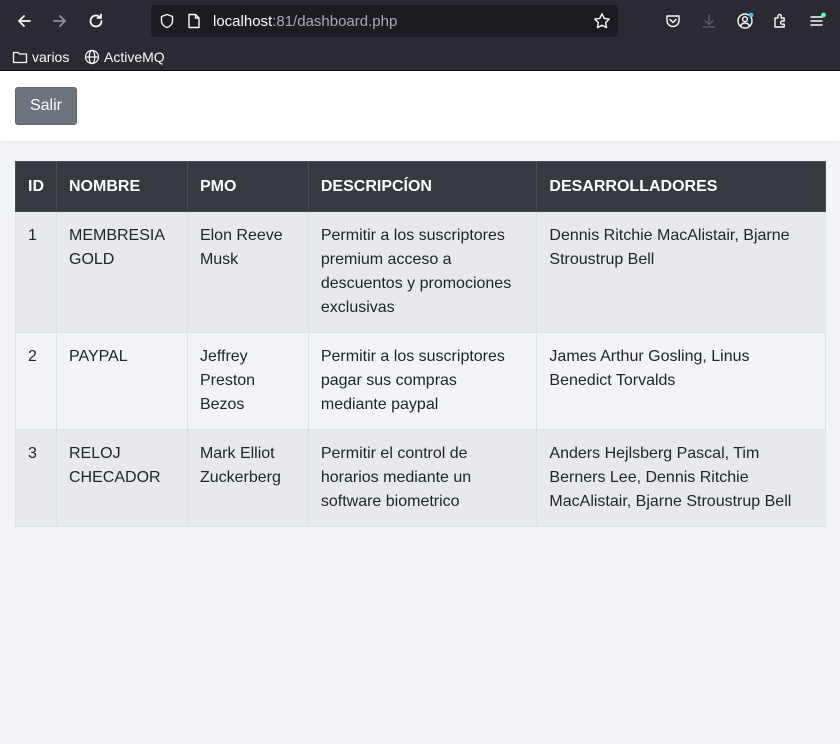 This screenshot has height=744, width=840. What do you see at coordinates (243, 21) in the screenshot?
I see `url-host: localhost` at bounding box center [243, 21].